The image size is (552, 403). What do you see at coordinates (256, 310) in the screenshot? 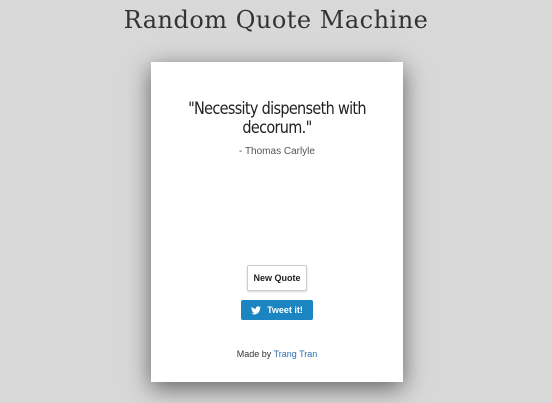
I see `twitter-bird-icon` at bounding box center [256, 310].